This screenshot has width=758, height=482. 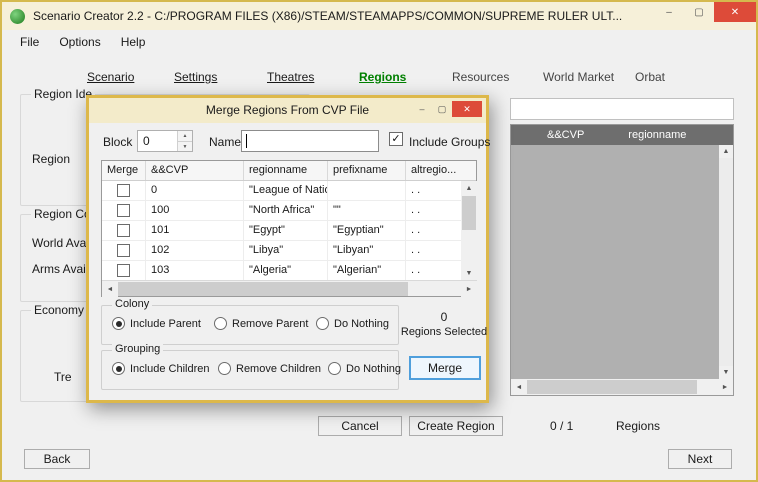 What do you see at coordinates (62, 214) in the screenshot?
I see `region-control-group-title: Region Co` at bounding box center [62, 214].